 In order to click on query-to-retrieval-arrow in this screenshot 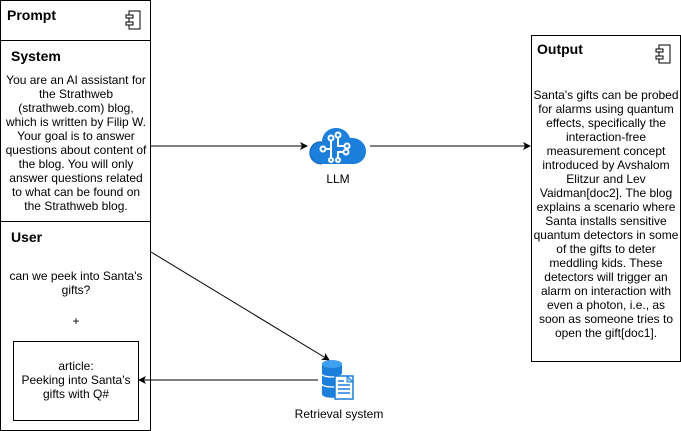, I will do `click(240, 306)`.